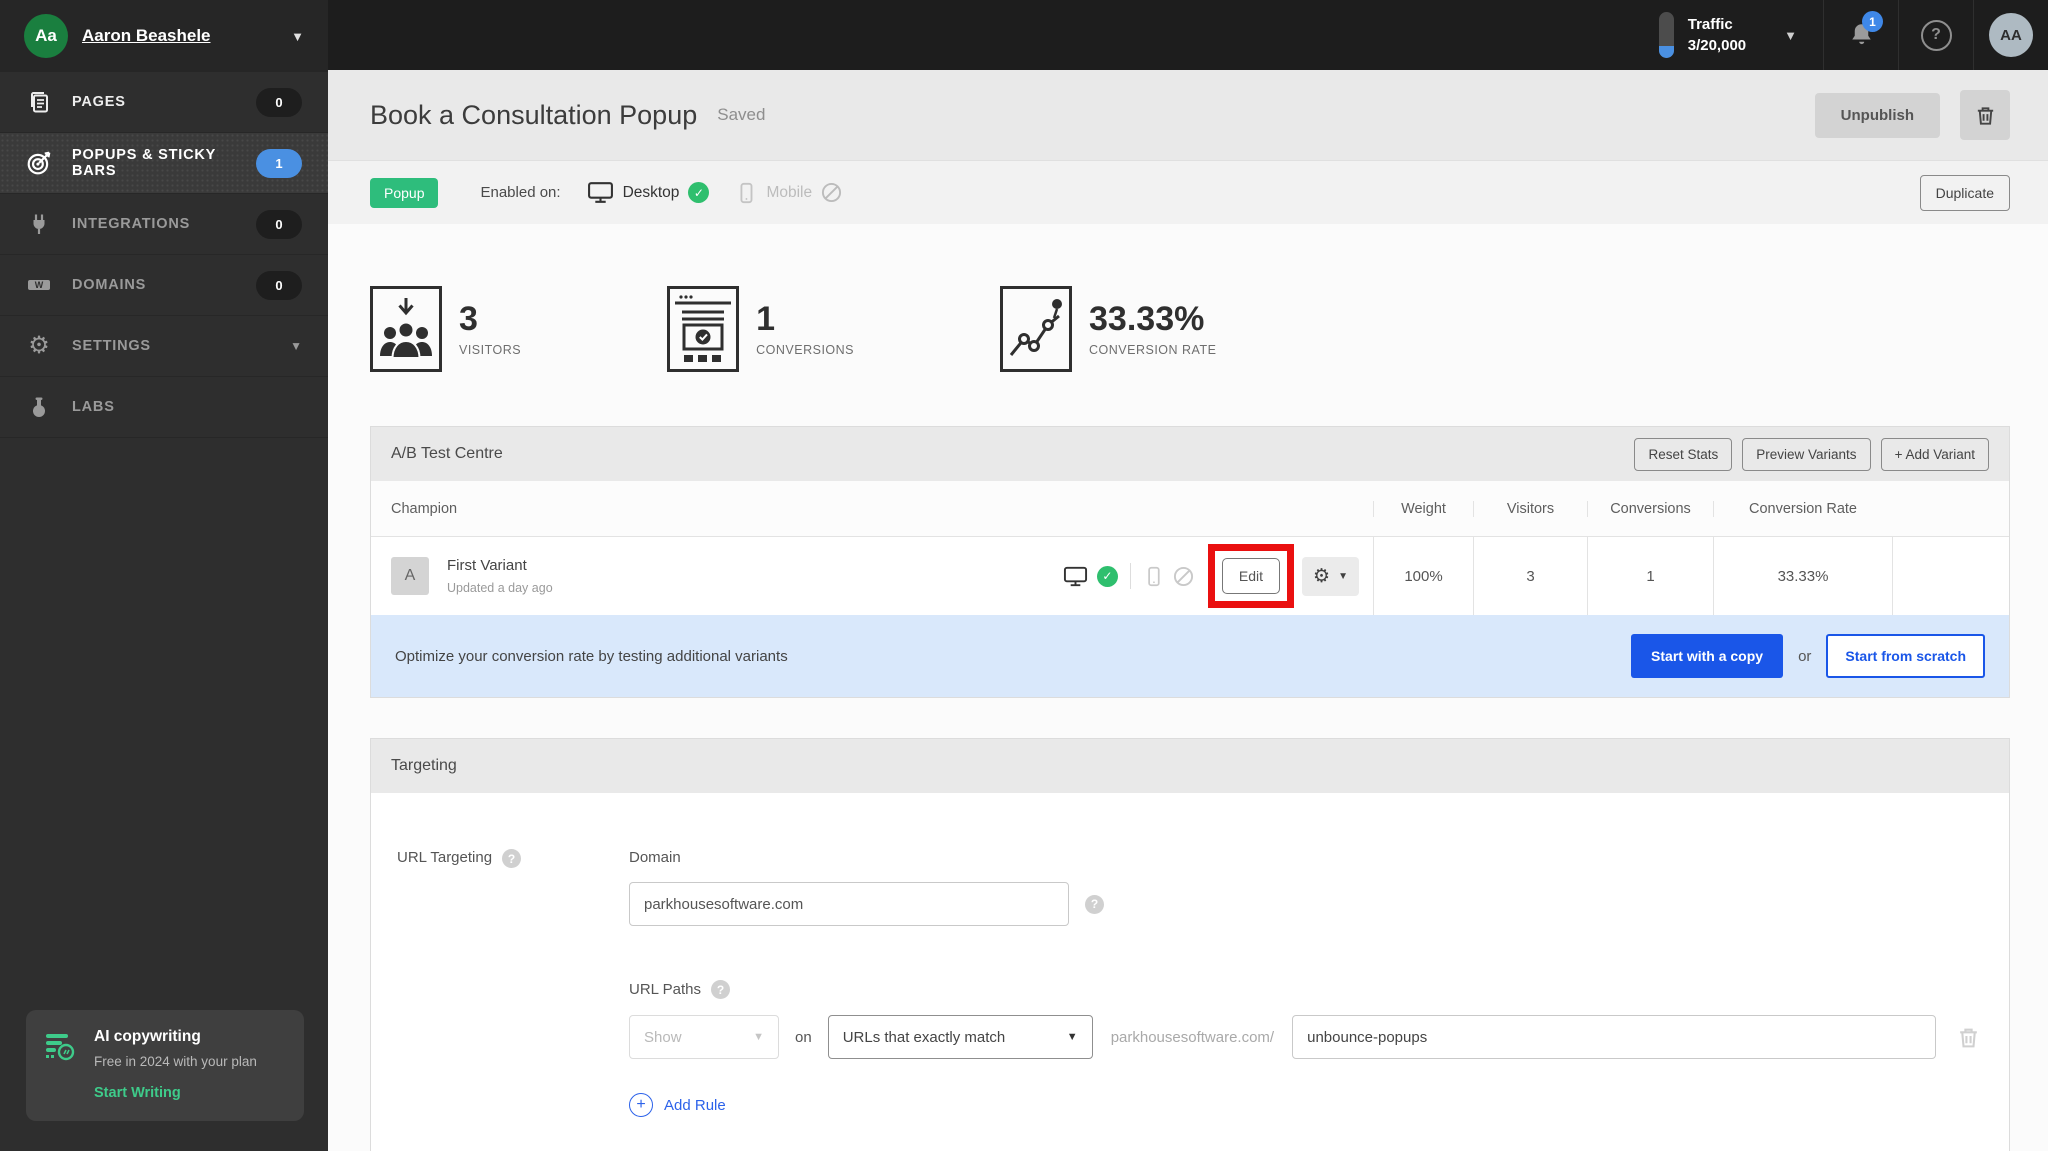 This screenshot has height=1151, width=2048. What do you see at coordinates (1666, 35) in the screenshot?
I see `traffic-meter` at bounding box center [1666, 35].